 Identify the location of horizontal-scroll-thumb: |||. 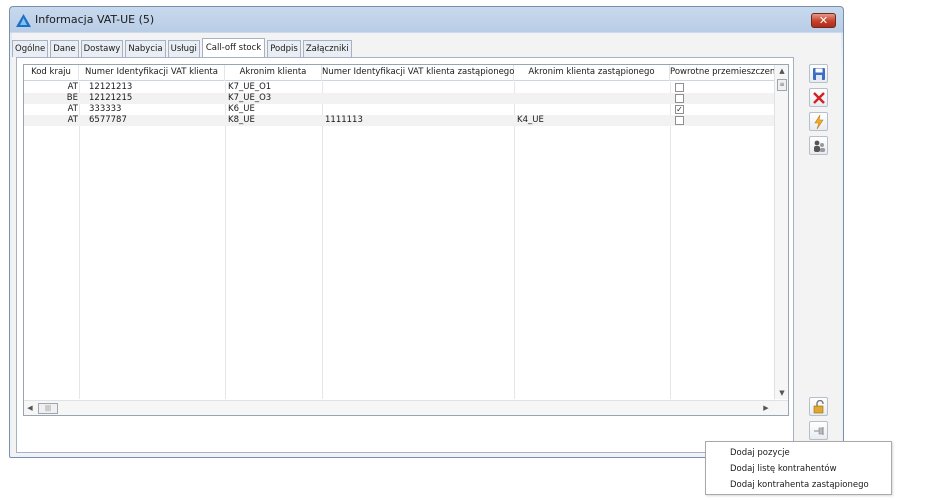
(48, 408).